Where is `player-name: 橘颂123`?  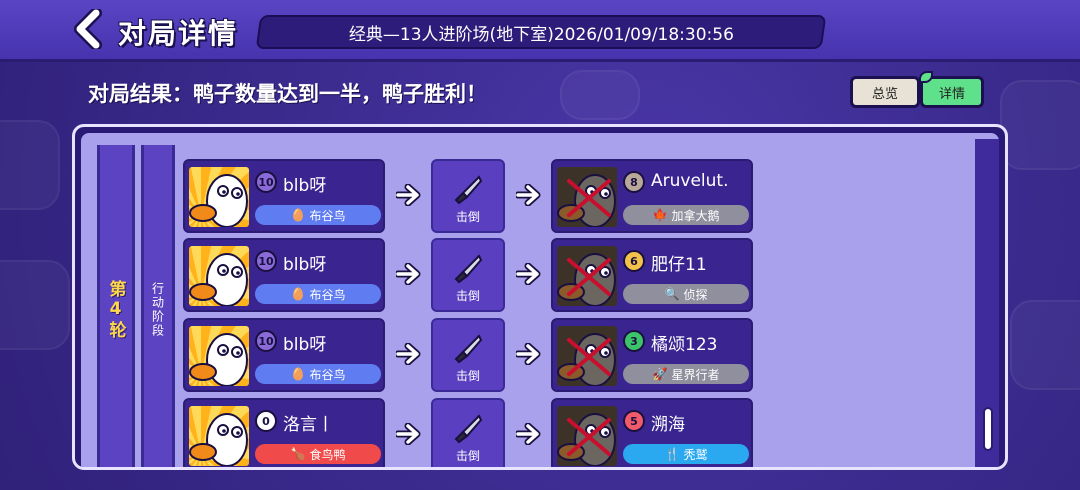
player-name: 橘颂123 is located at coordinates (684, 345).